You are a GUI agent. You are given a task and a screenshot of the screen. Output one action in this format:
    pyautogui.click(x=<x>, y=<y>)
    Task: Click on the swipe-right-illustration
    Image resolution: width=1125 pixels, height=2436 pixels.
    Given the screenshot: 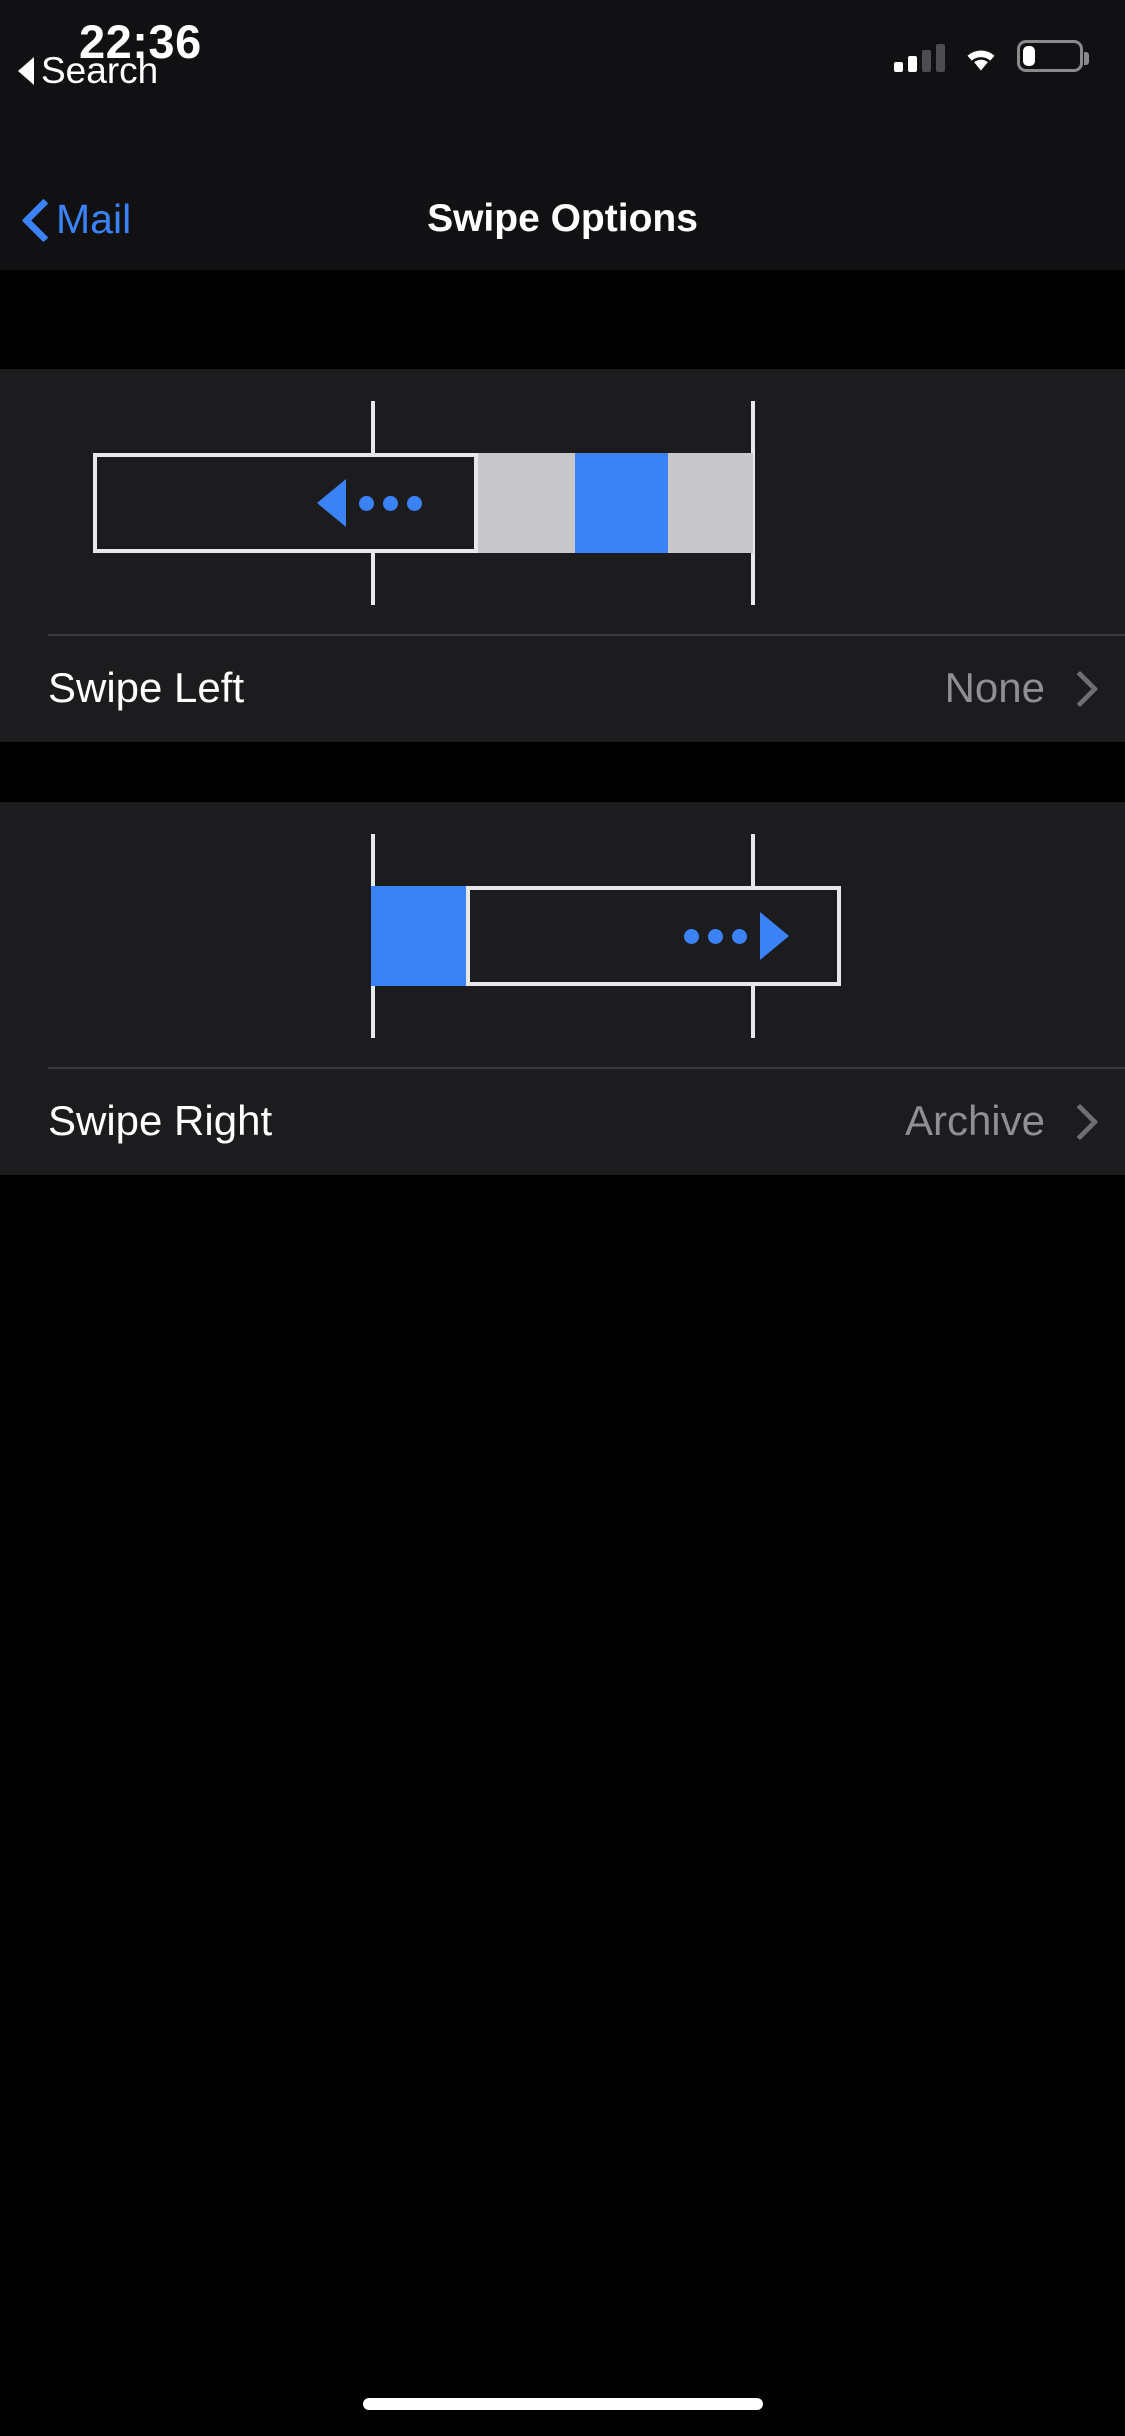 What is the action you would take?
    pyautogui.click(x=562, y=934)
    